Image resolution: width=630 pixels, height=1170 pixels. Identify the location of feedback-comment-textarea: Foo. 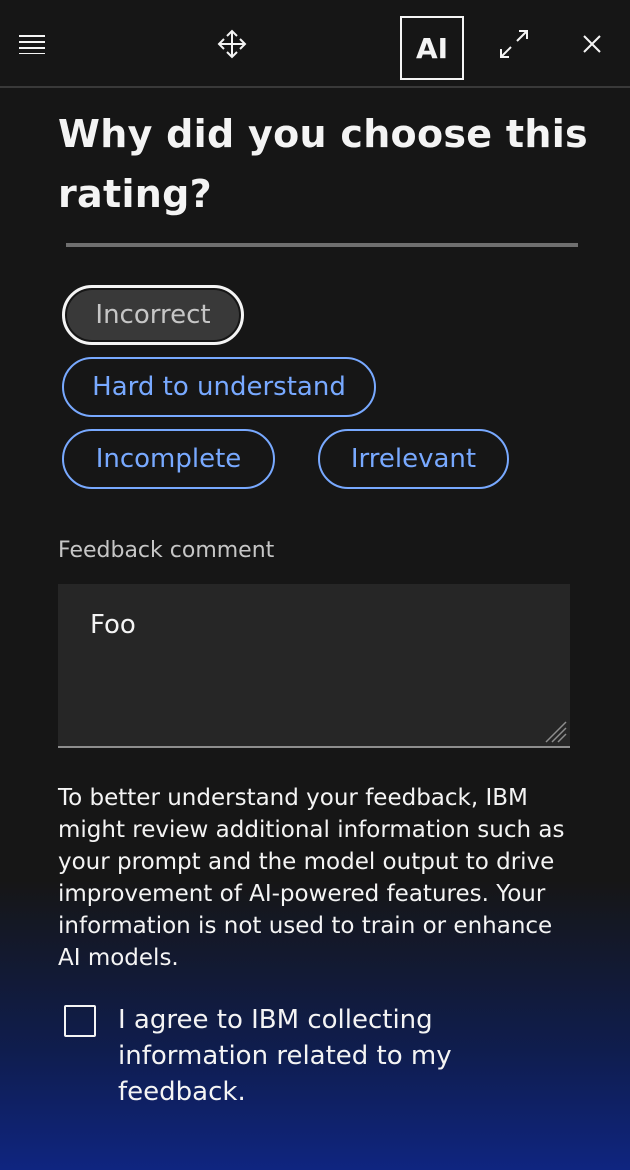
(314, 666).